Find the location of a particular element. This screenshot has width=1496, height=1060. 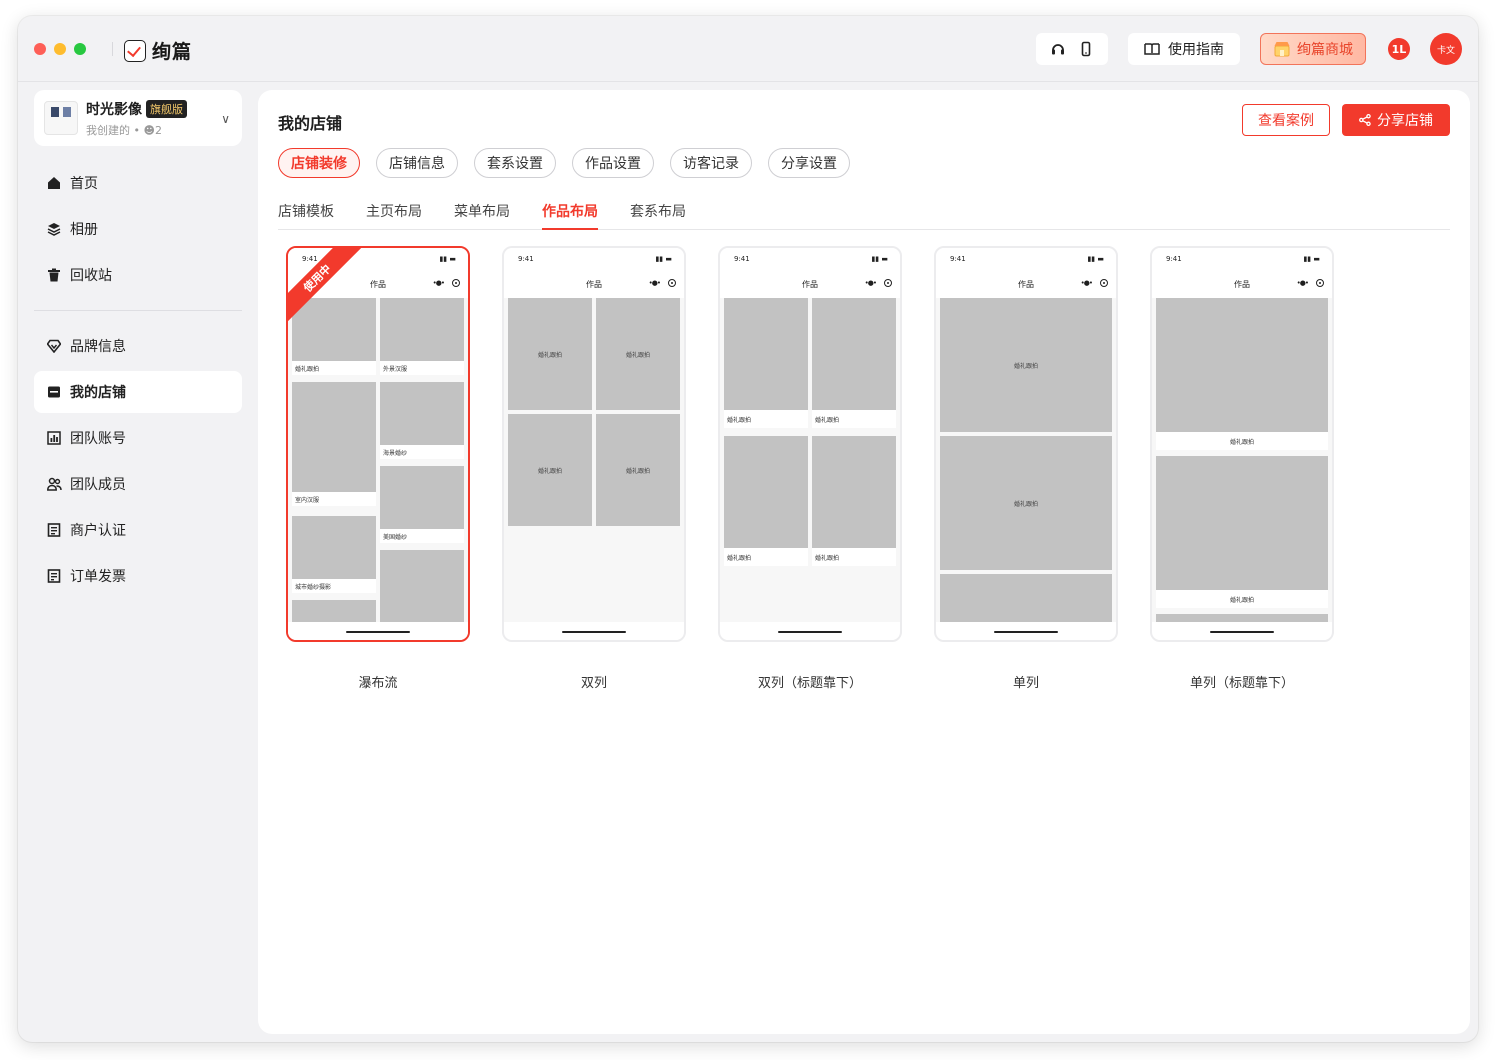

tab-store-template: 店铺模板 is located at coordinates (306, 214).